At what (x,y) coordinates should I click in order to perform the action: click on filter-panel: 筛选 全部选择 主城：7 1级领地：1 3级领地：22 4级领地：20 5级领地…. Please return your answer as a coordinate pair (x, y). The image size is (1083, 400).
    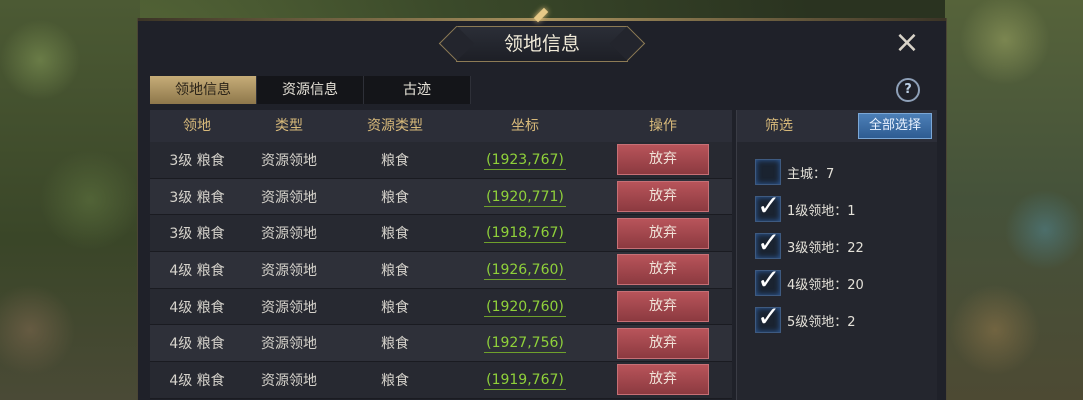
    Looking at the image, I should click on (836, 255).